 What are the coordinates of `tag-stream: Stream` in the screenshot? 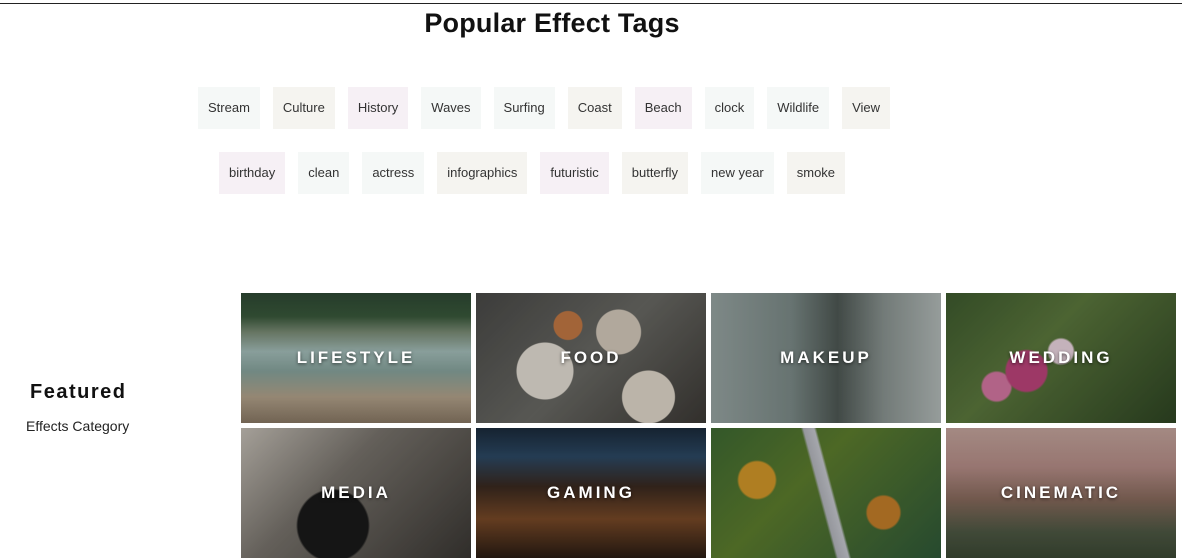 It's located at (229, 108).